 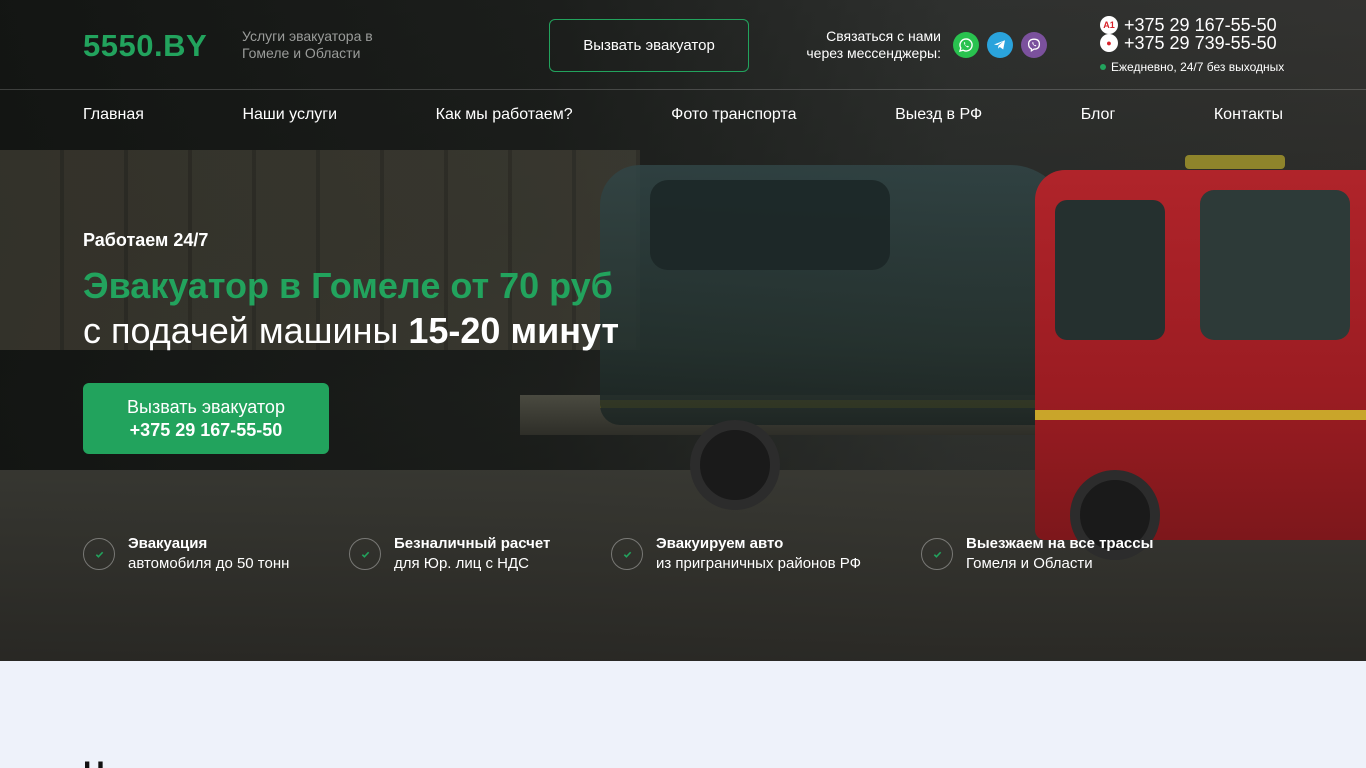 What do you see at coordinates (1103, 67) in the screenshot?
I see `status-dot-icon` at bounding box center [1103, 67].